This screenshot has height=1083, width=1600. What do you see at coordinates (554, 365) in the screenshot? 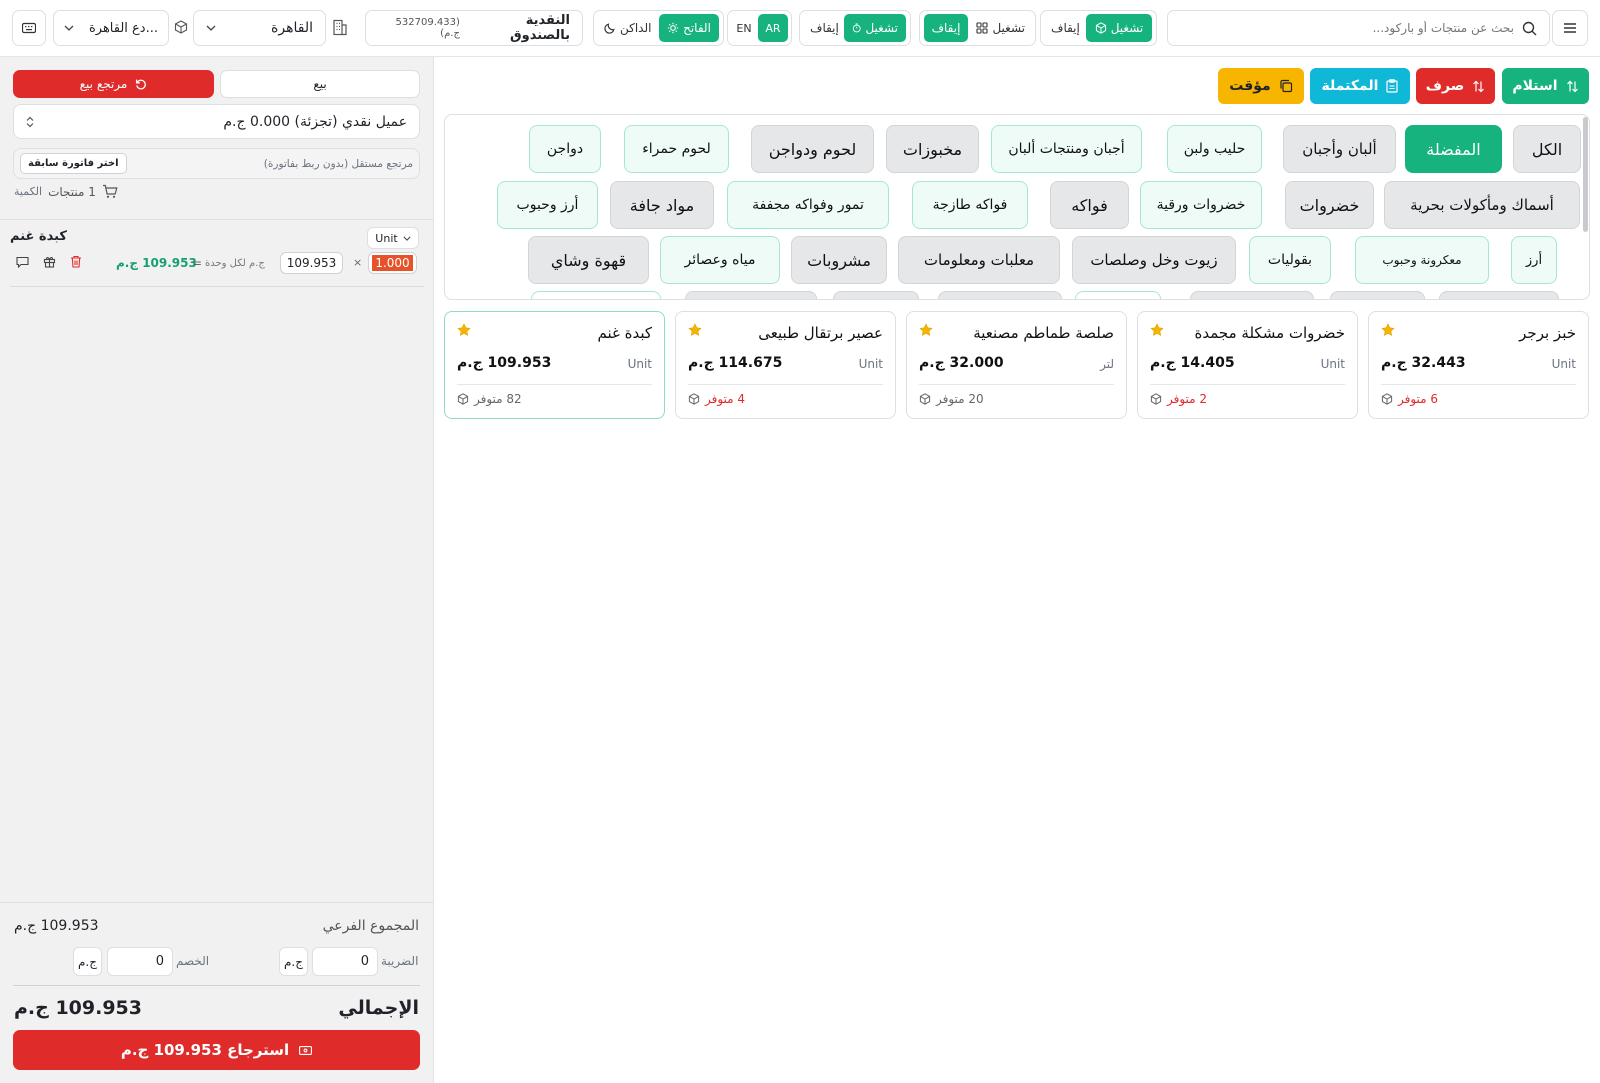
I see `product-card-selected: كبدة غنم Unit 109.953 ج.م 82 متوفر` at bounding box center [554, 365].